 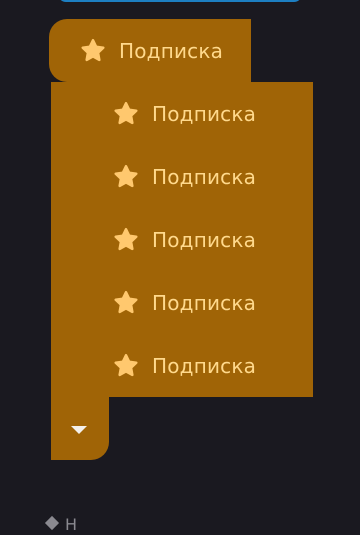 I want to click on submenu-item-subscription-2: Подписка, so click(x=182, y=176).